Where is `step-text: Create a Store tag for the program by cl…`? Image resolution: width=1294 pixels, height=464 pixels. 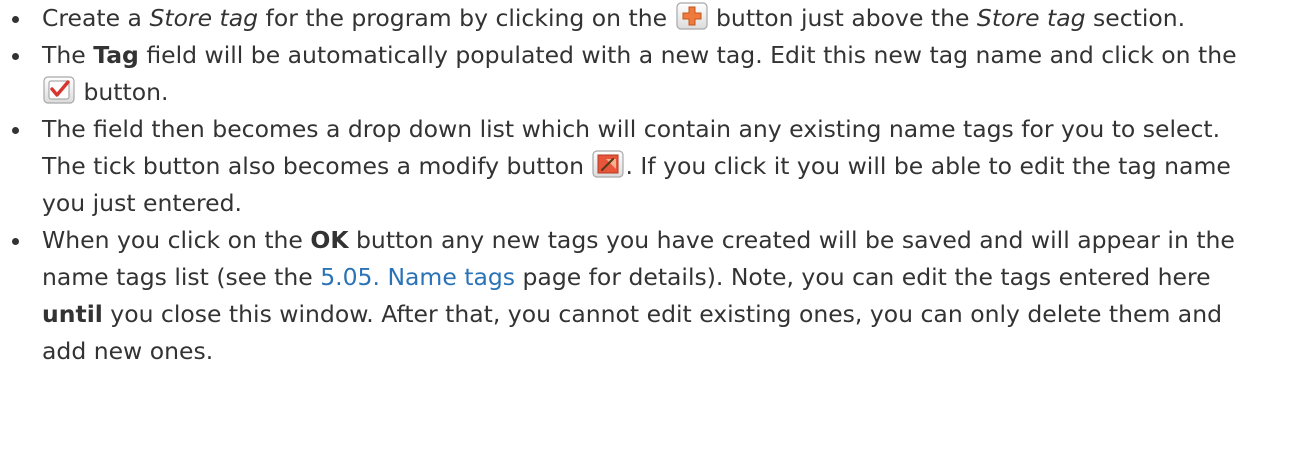 step-text: Create a Store tag for the program by cl… is located at coordinates (614, 17).